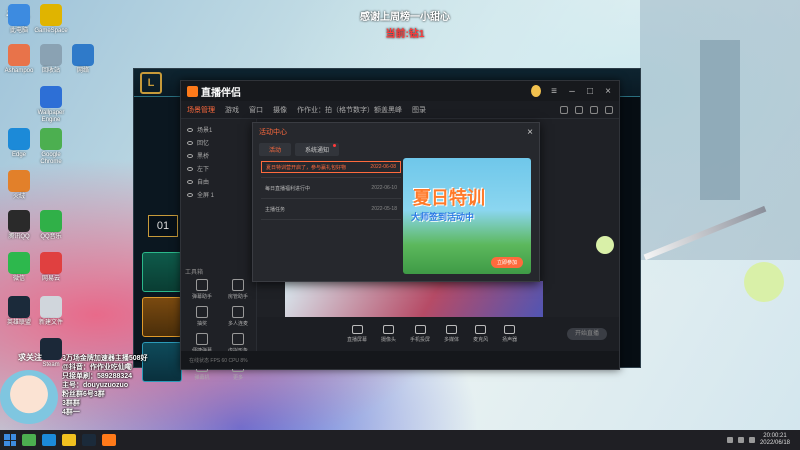 The height and width of the screenshot is (450, 800). What do you see at coordinates (564, 109) in the screenshot?
I see `lock-icon` at bounding box center [564, 109].